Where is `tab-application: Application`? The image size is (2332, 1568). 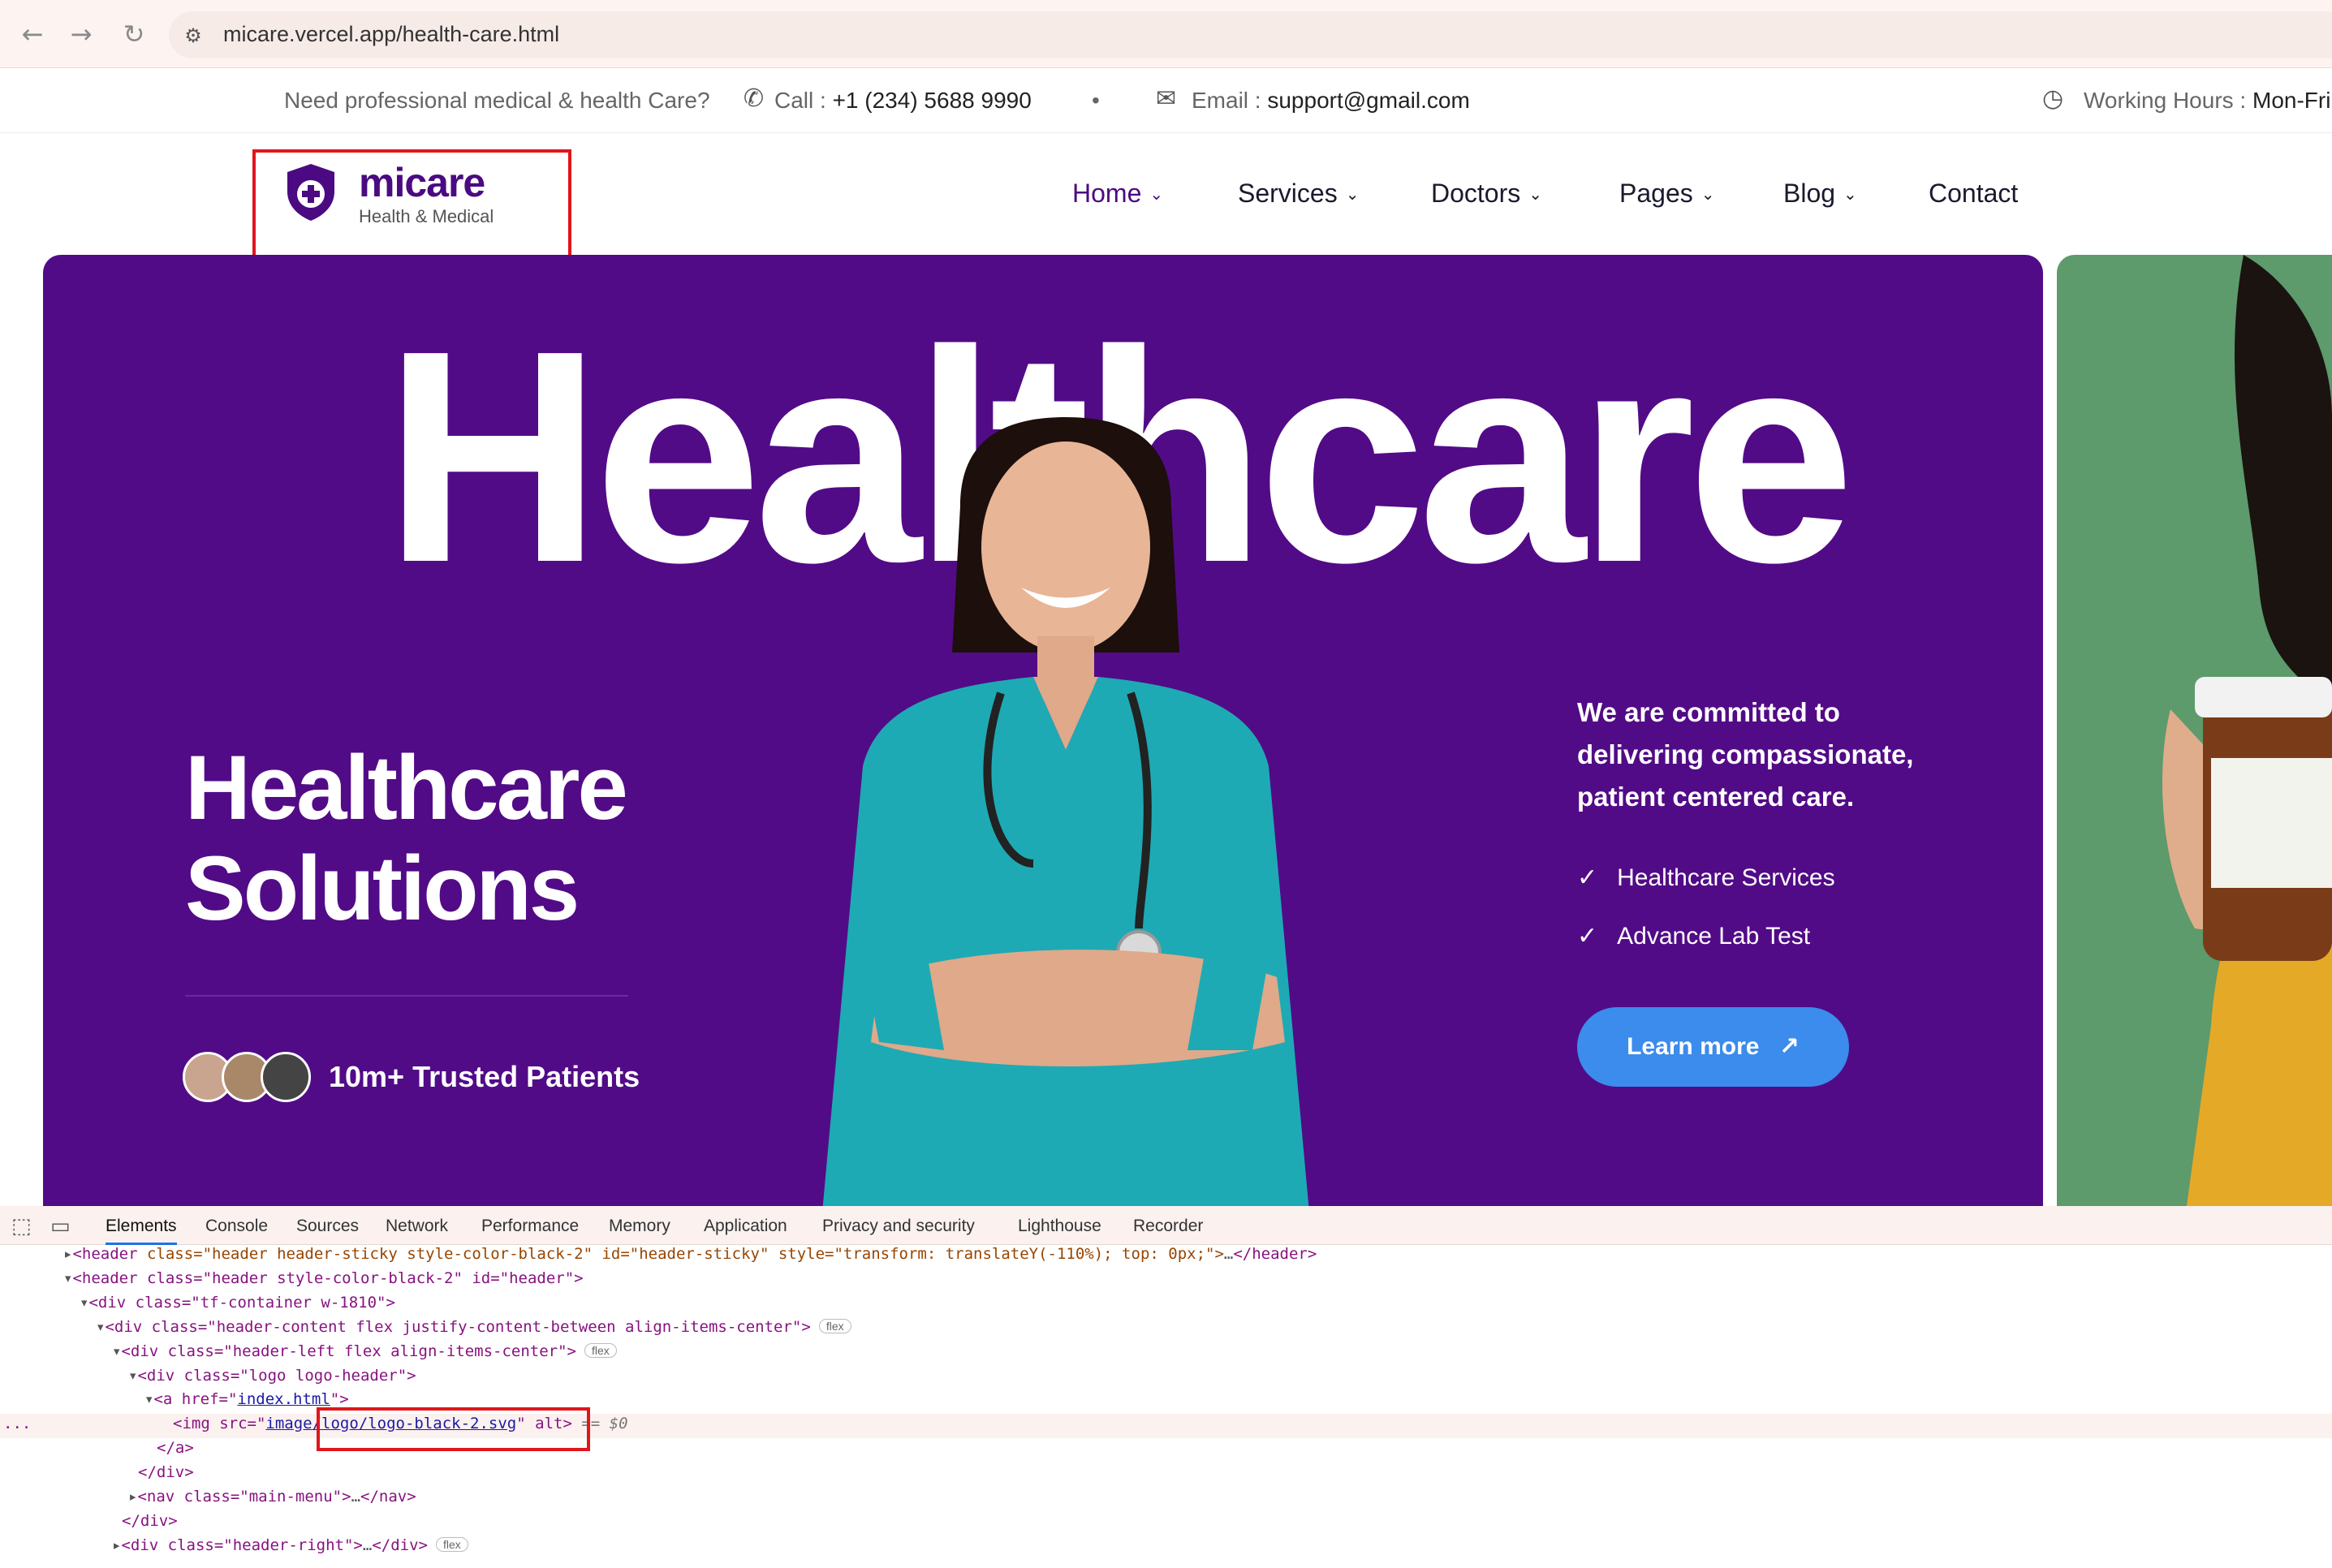
tab-application: Application is located at coordinates (745, 1227).